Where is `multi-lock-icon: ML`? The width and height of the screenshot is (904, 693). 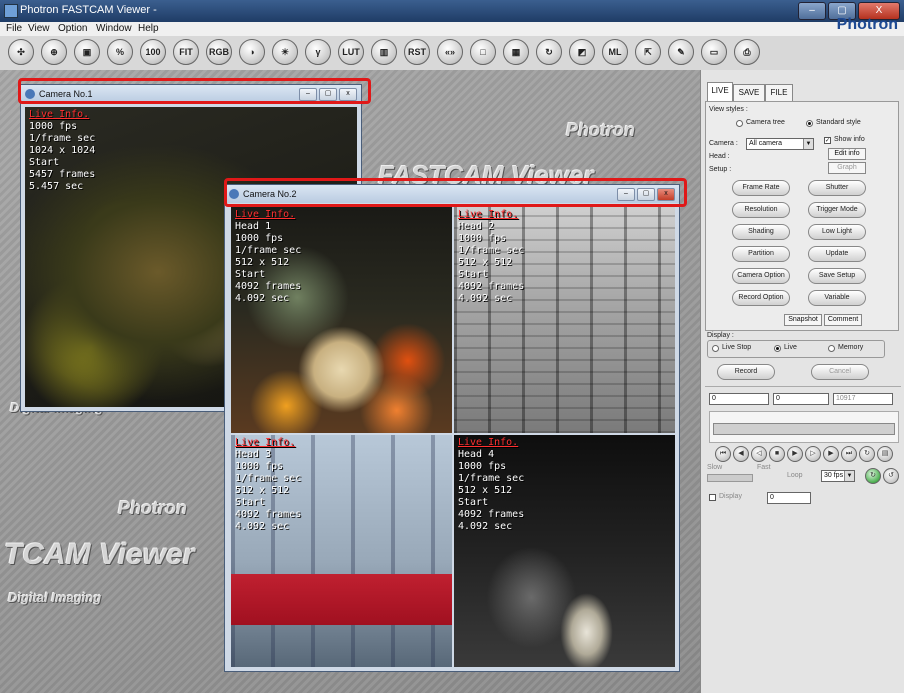
multi-lock-icon: ML is located at coordinates (615, 52).